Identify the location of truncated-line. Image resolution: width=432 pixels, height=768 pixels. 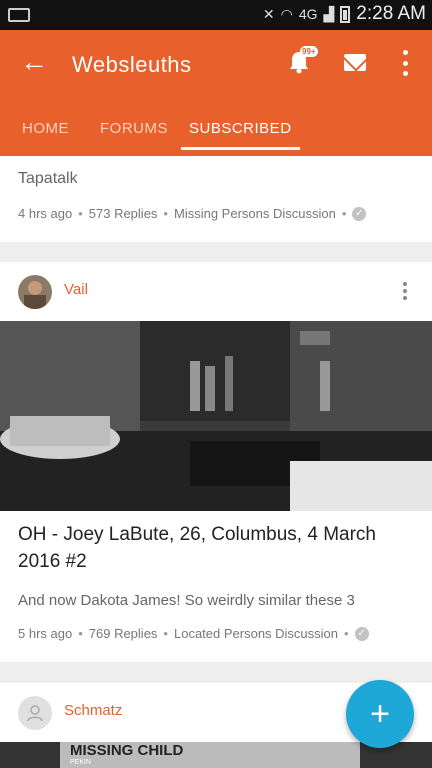
(20, 151).